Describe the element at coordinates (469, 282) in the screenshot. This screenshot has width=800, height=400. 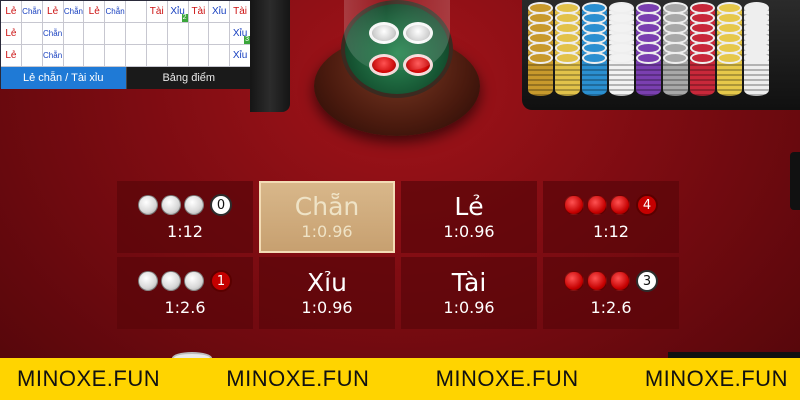
I see `bet-title: Tài` at that location.